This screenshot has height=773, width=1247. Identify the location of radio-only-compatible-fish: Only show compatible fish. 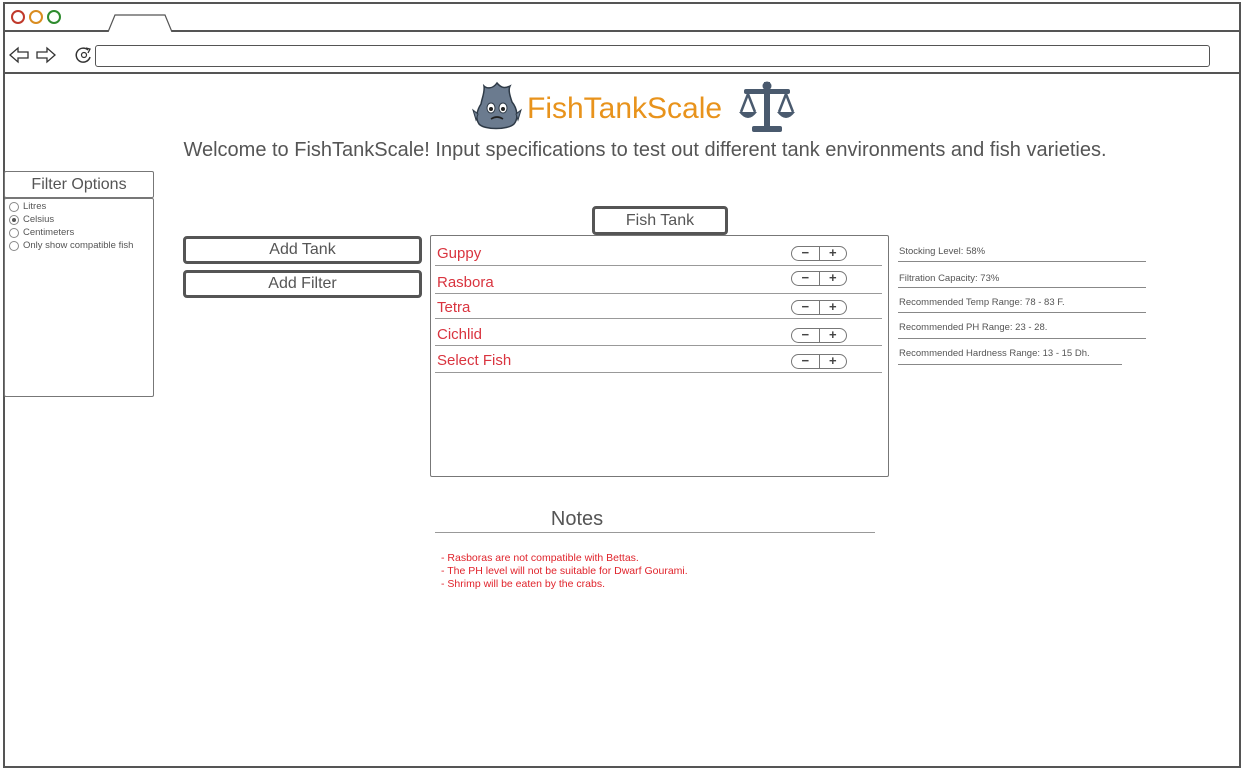
(71, 245).